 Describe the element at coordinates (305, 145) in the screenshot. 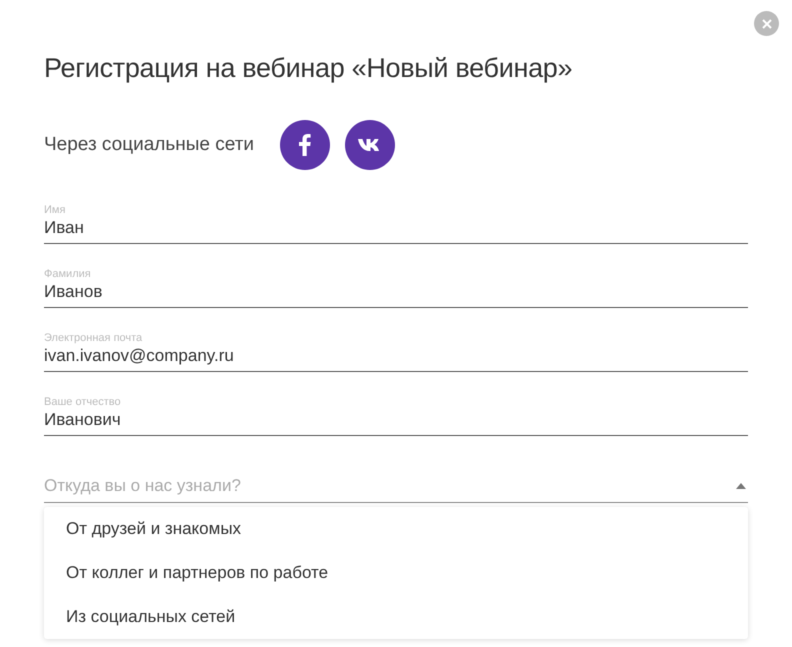

I see `f-logo-icon` at that location.